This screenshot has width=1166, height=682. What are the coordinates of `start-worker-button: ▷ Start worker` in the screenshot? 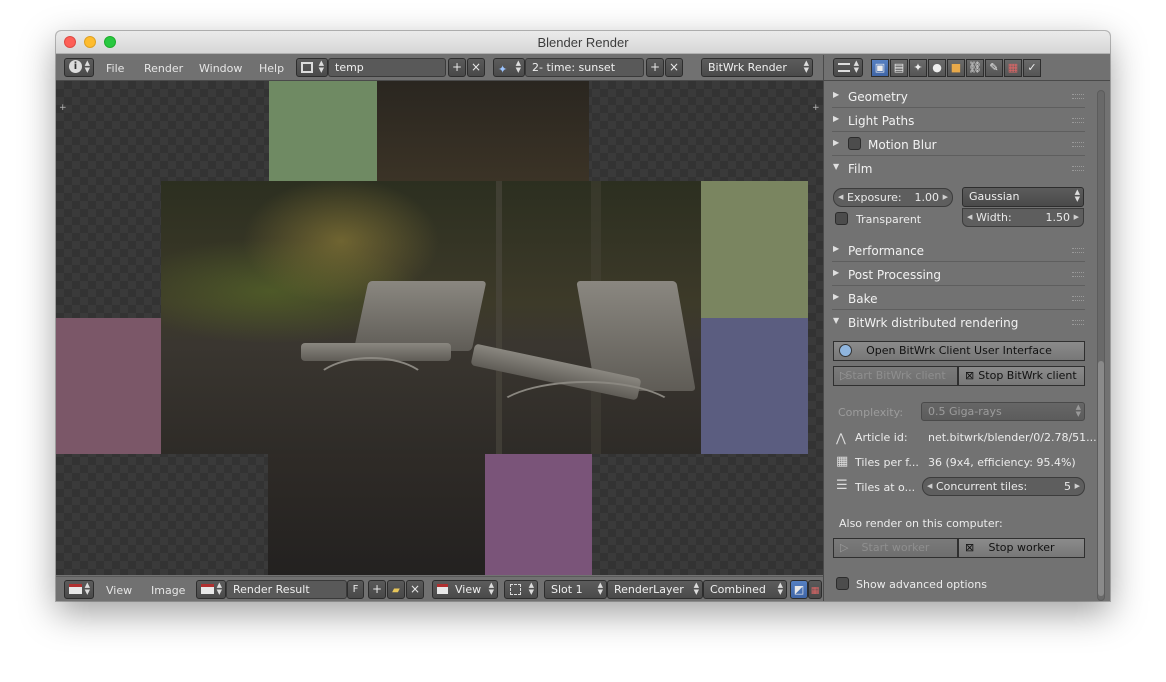 It's located at (895, 548).